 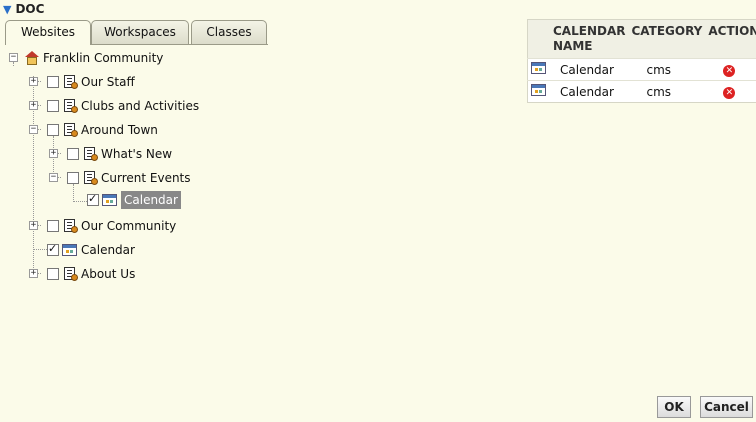 What do you see at coordinates (108, 250) in the screenshot?
I see `tree-node-label: Calendar` at bounding box center [108, 250].